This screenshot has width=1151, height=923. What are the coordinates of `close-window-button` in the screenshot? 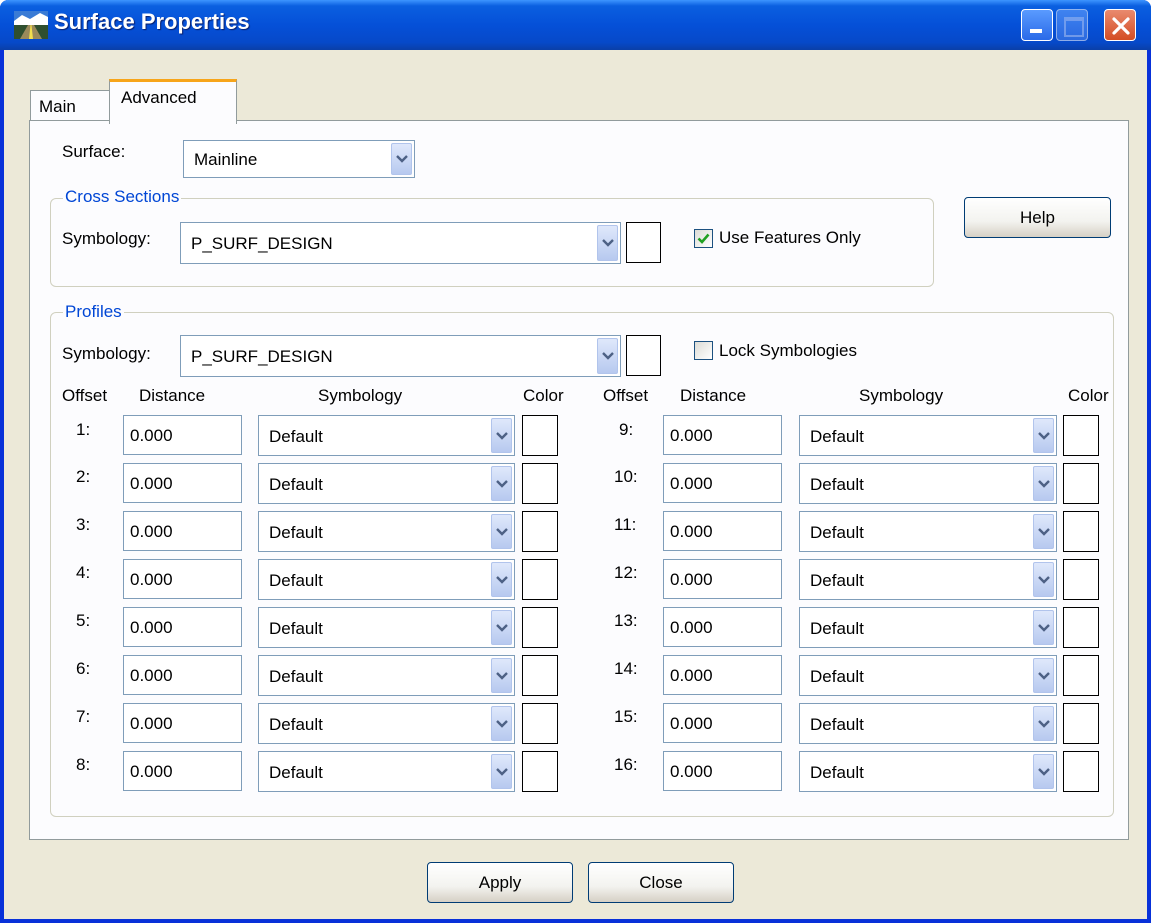 It's located at (1120, 25).